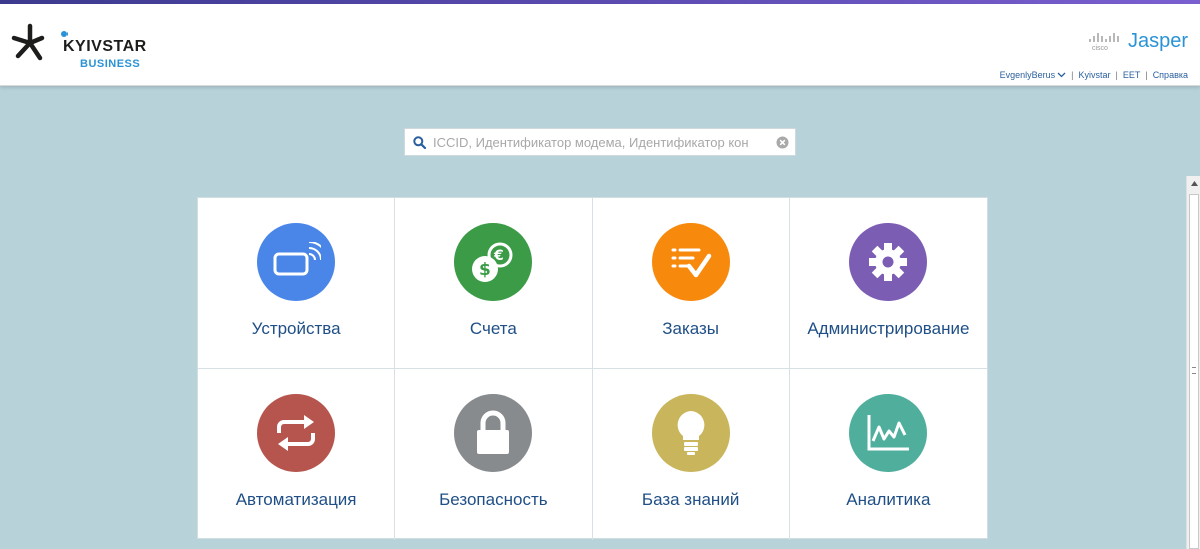 This screenshot has width=1200, height=549. Describe the element at coordinates (42, 42) in the screenshot. I see `kyivstar-star-icon` at that location.